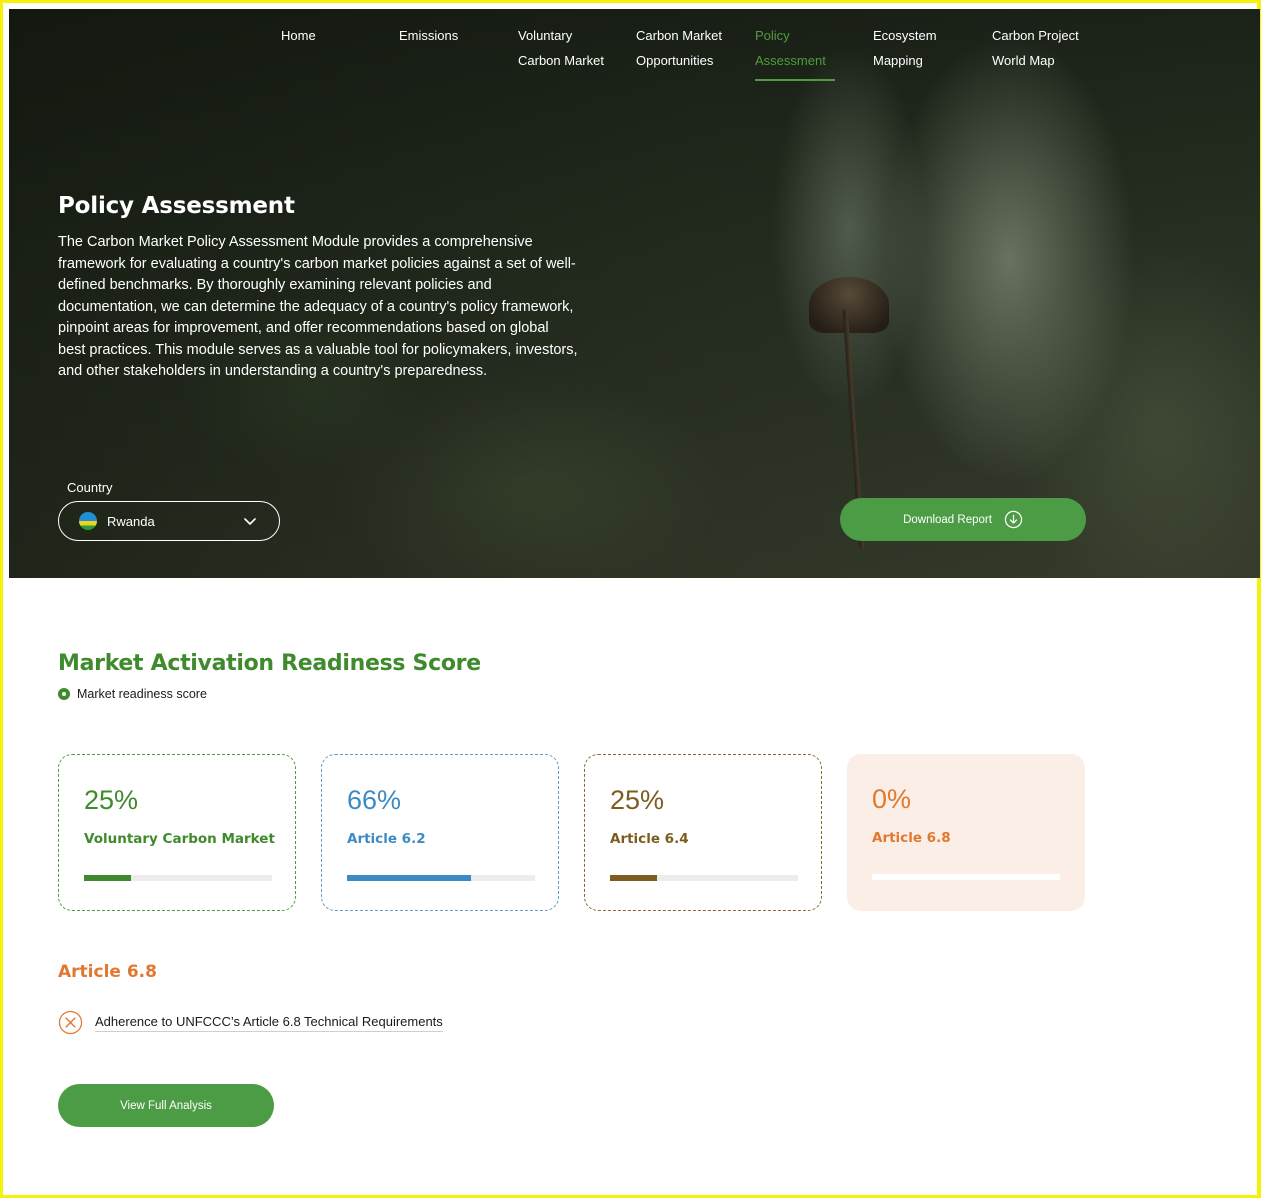 The width and height of the screenshot is (1261, 1198). I want to click on score-percent: 0%, so click(892, 799).